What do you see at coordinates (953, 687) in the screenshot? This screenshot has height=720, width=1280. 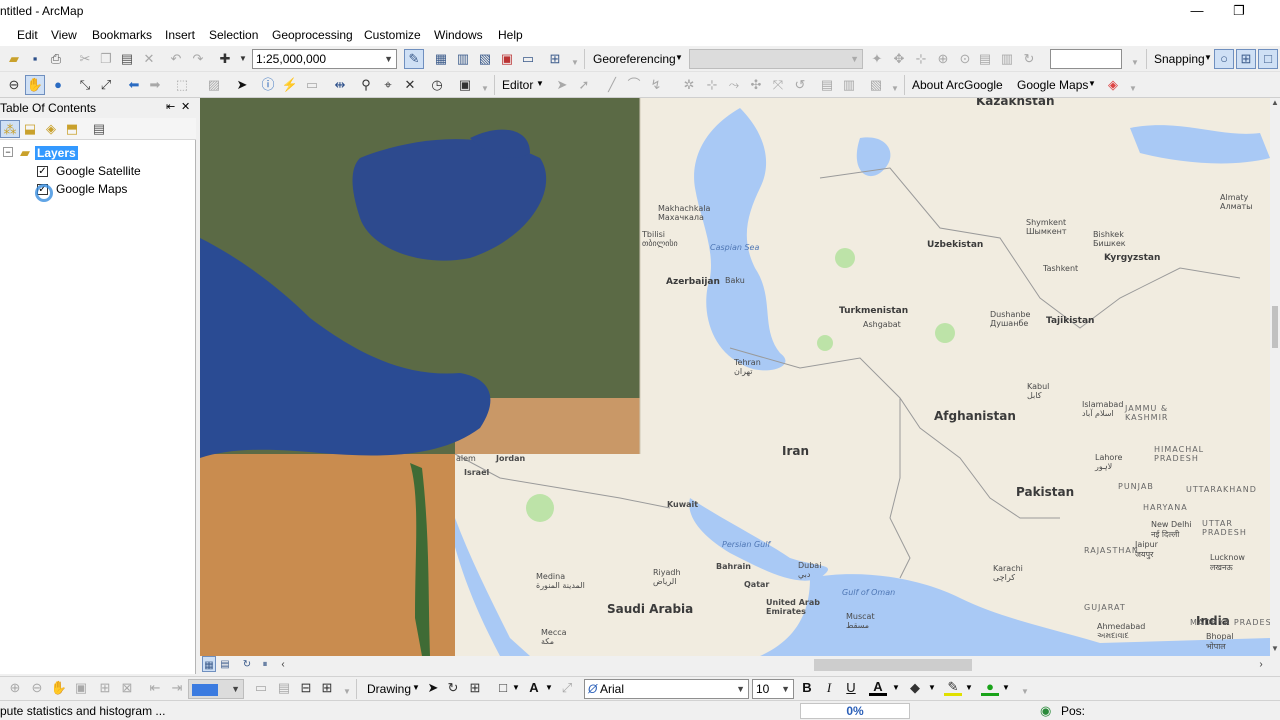 I see `line-color-icon: ✎` at bounding box center [953, 687].